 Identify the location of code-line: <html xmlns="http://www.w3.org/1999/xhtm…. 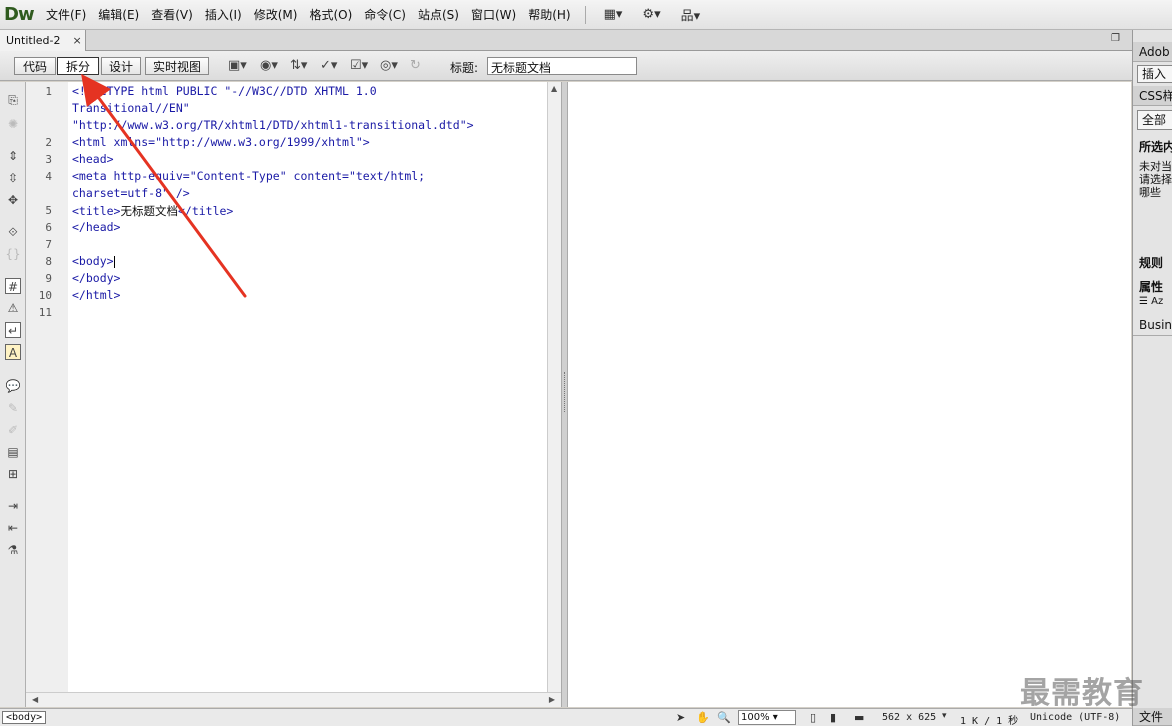
(221, 142).